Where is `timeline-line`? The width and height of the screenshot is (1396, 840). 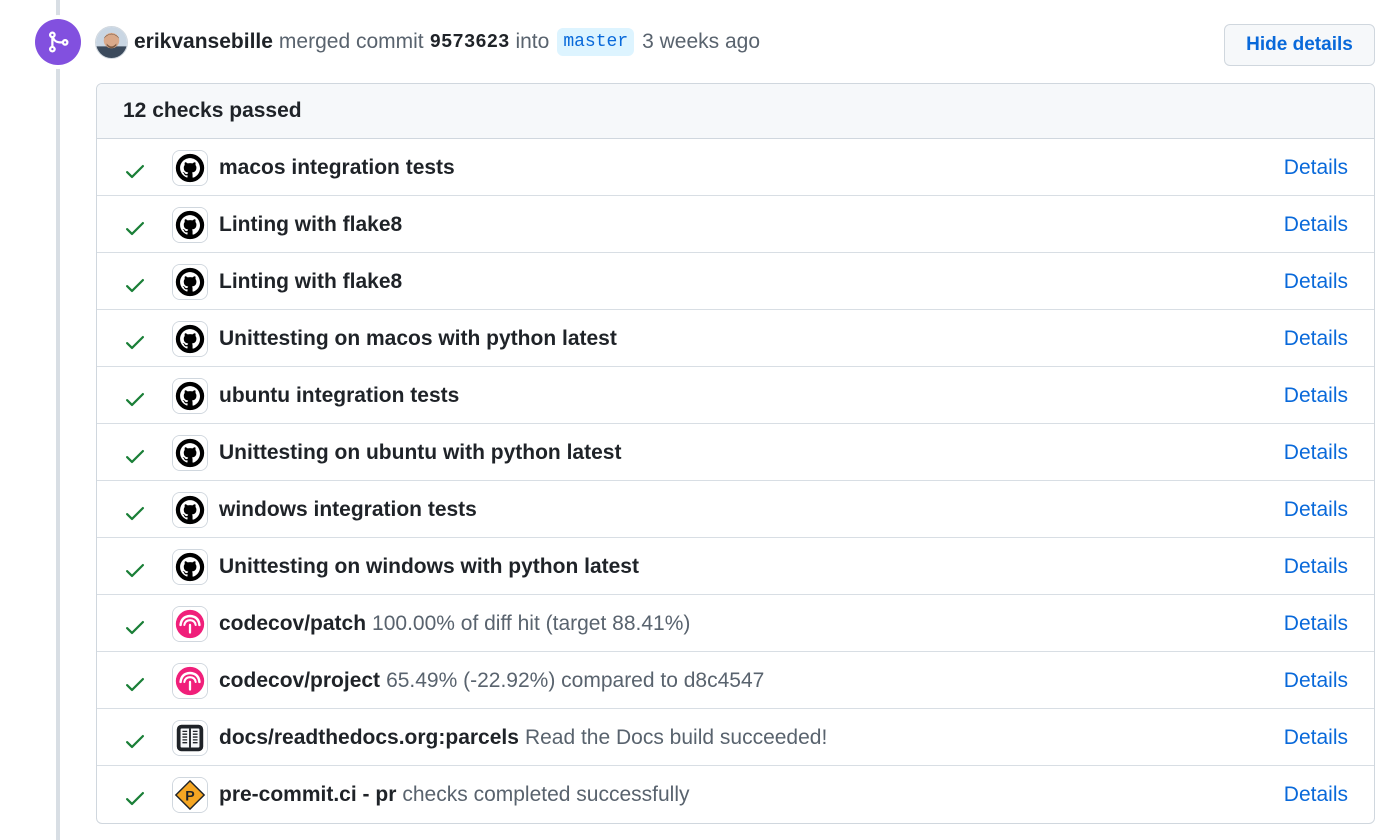 timeline-line is located at coordinates (58, 420).